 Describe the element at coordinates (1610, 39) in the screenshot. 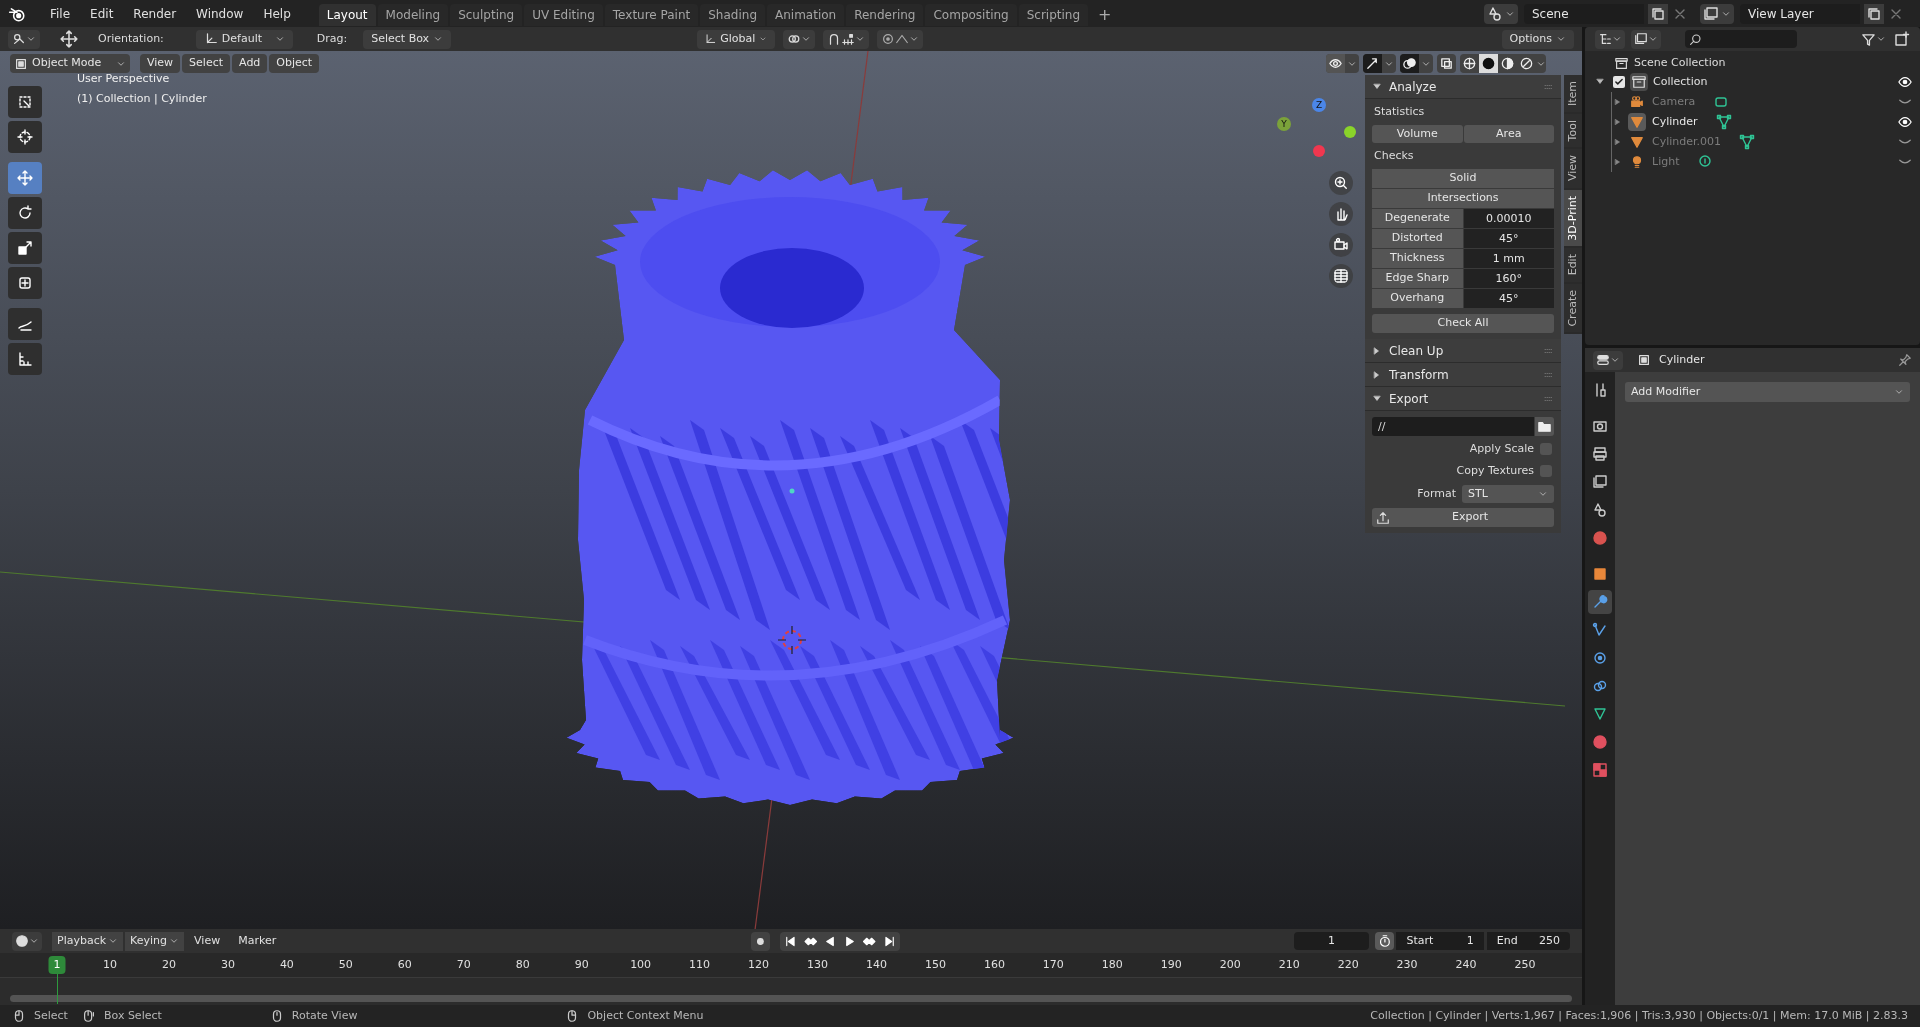

I see `display-mode-dropdown` at that location.